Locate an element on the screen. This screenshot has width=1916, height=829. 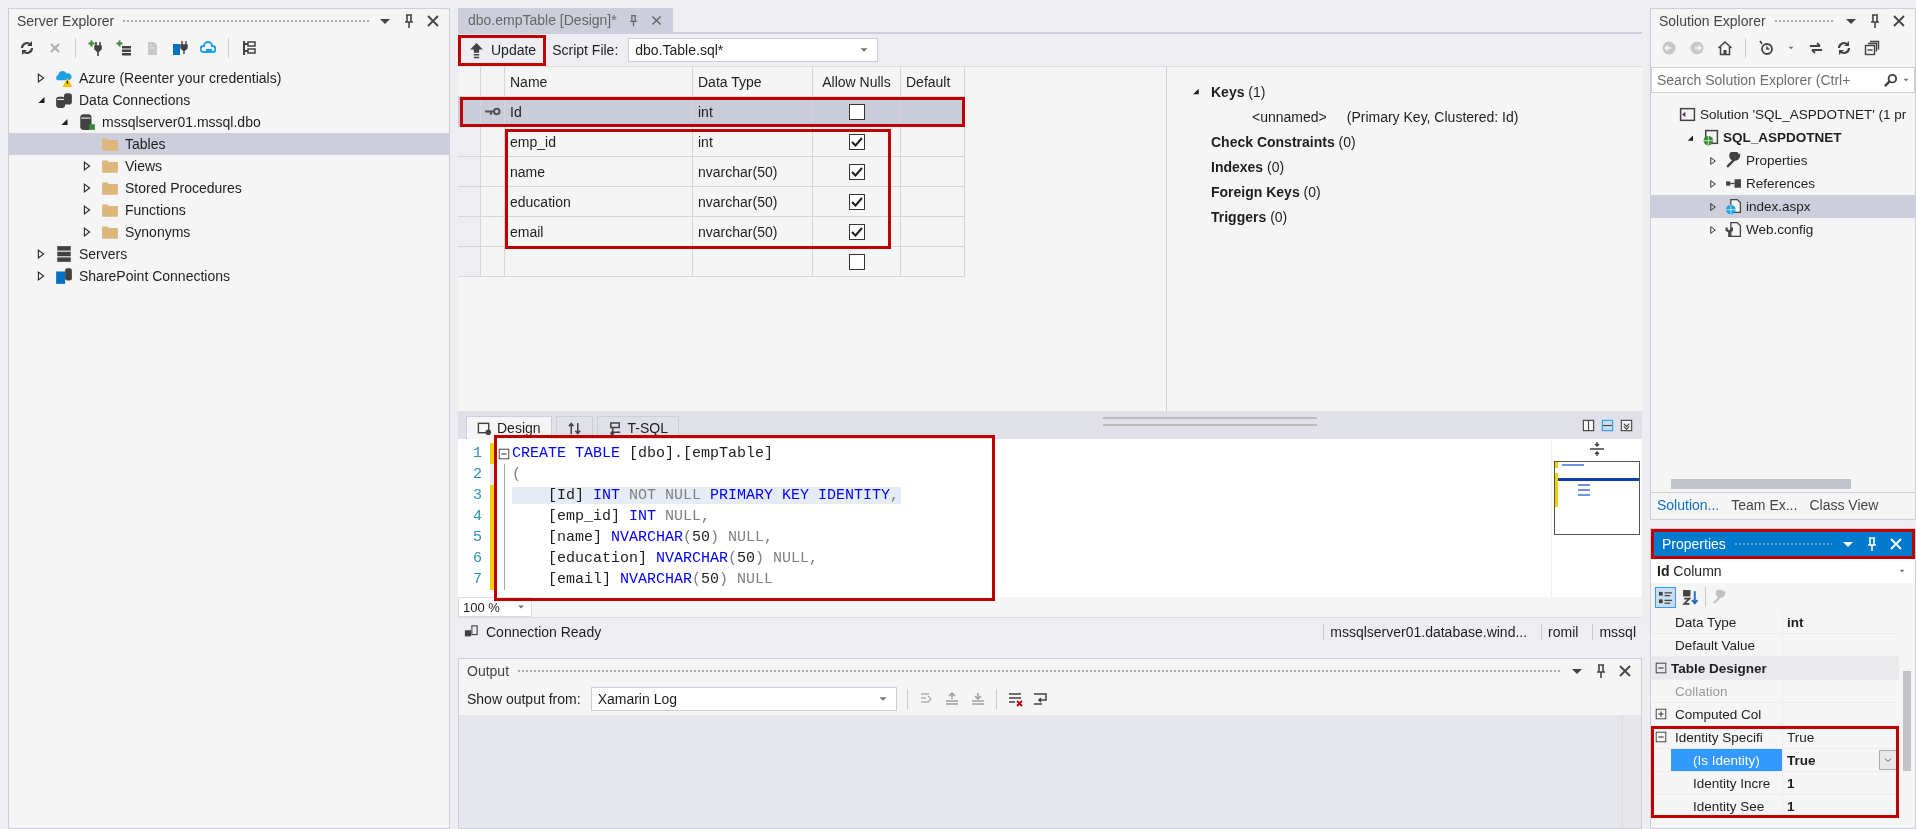
table-cell: name is located at coordinates (599, 172).